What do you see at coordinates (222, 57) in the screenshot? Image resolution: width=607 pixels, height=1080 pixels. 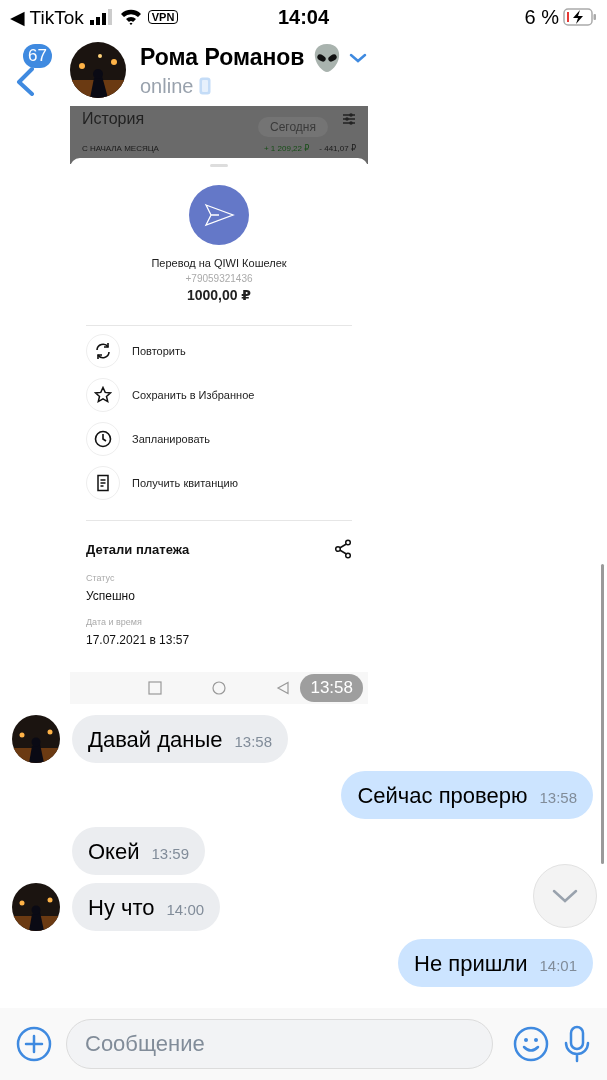 I see `contact-name: Рома Романов` at bounding box center [222, 57].